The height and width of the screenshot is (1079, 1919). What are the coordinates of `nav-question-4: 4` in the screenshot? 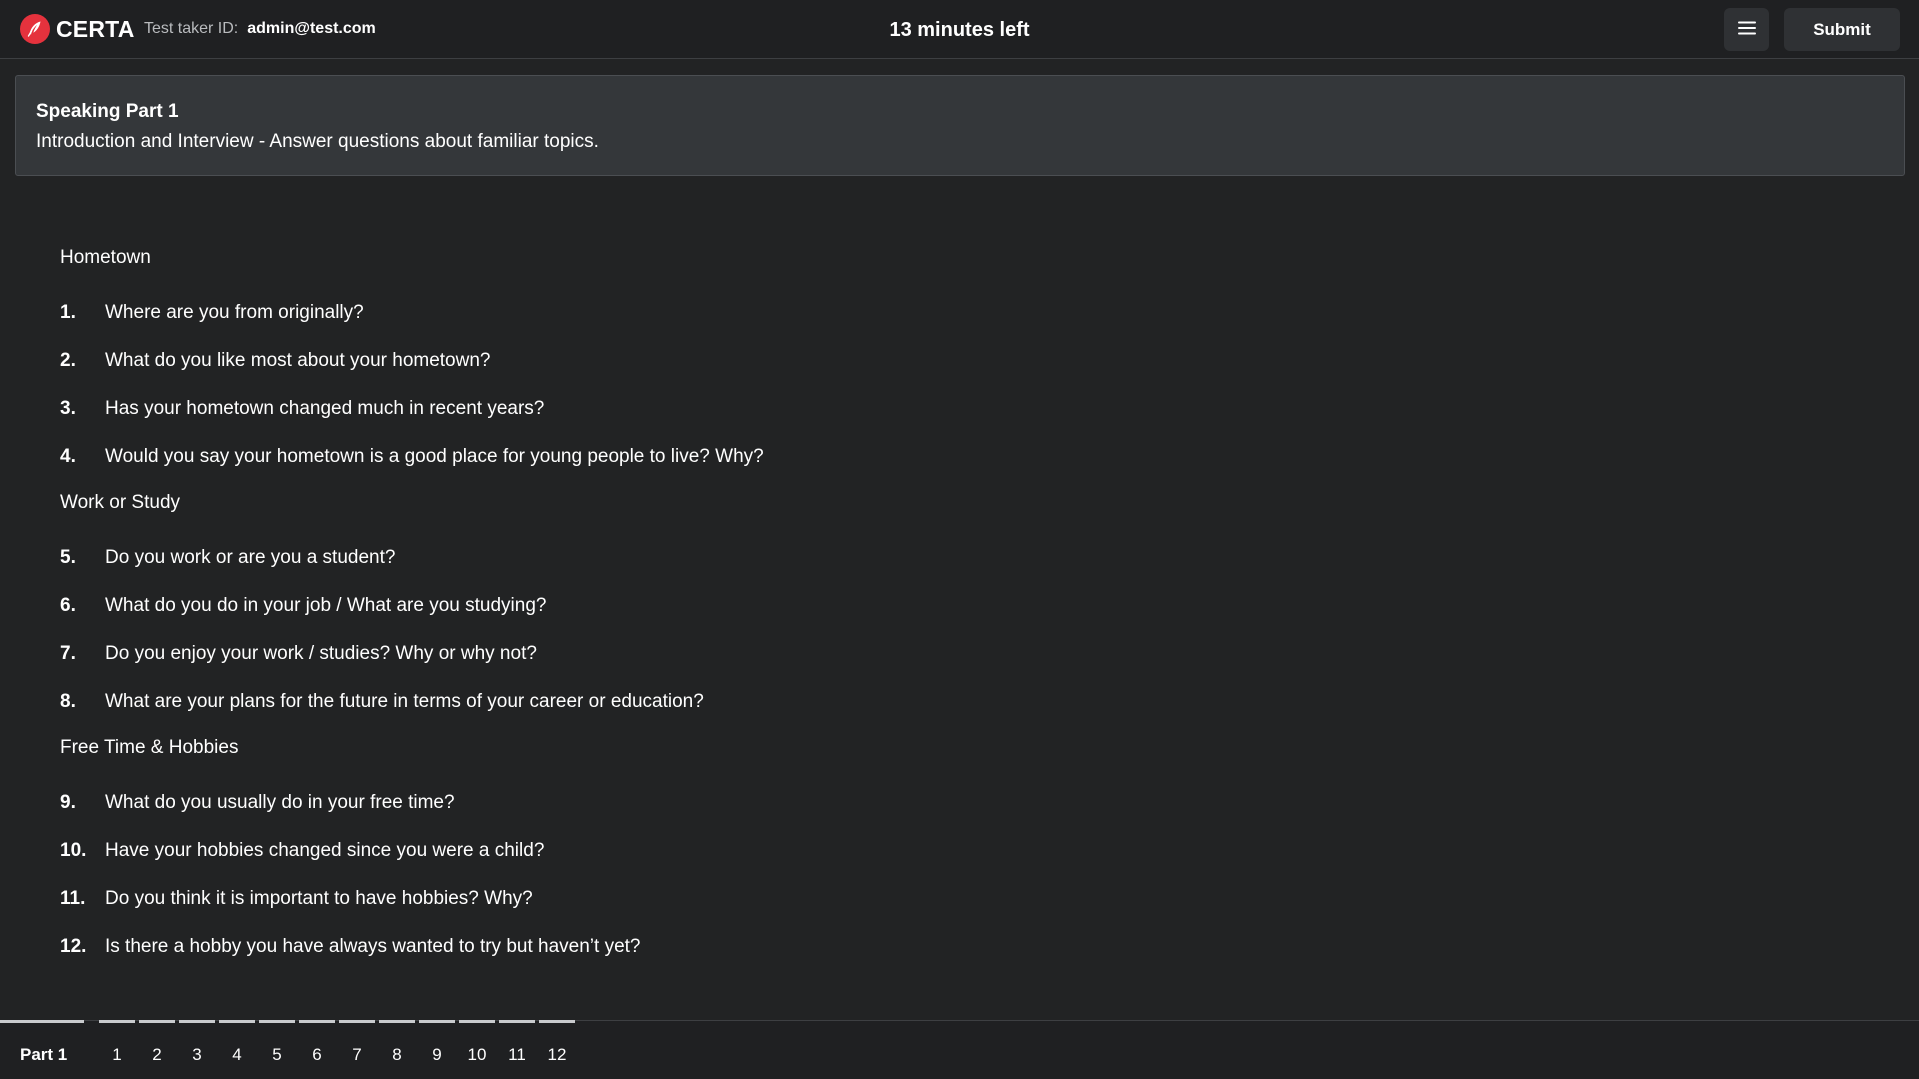 It's located at (237, 1049).